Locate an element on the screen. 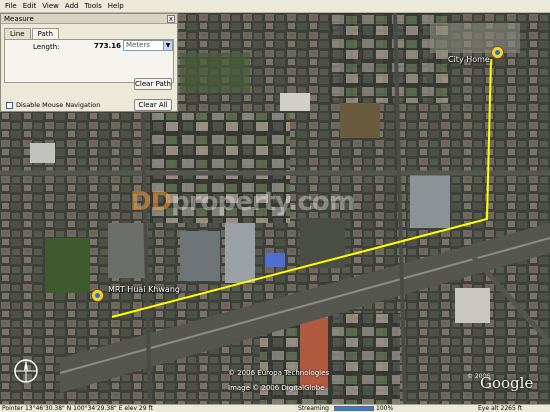  disable-mouse-label: Disable Mouse Navigation is located at coordinates (58, 105).